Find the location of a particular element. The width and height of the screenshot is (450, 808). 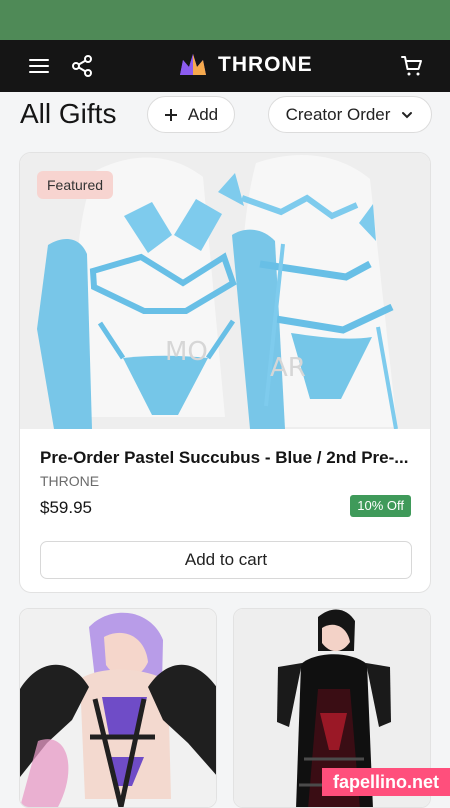

app-header: THRONE is located at coordinates (225, 66).